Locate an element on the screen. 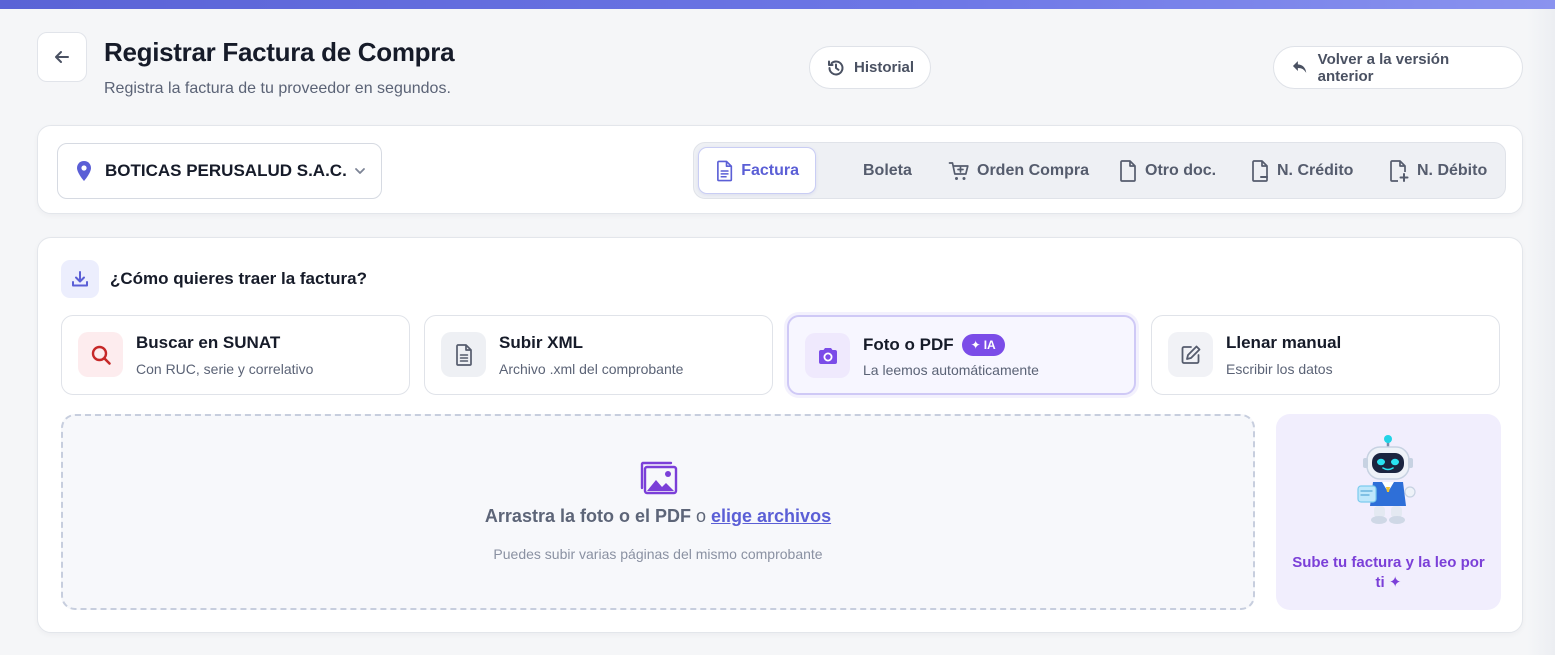 The image size is (1555, 655). tab-nota-credito: N. Crédito is located at coordinates (1301, 170).